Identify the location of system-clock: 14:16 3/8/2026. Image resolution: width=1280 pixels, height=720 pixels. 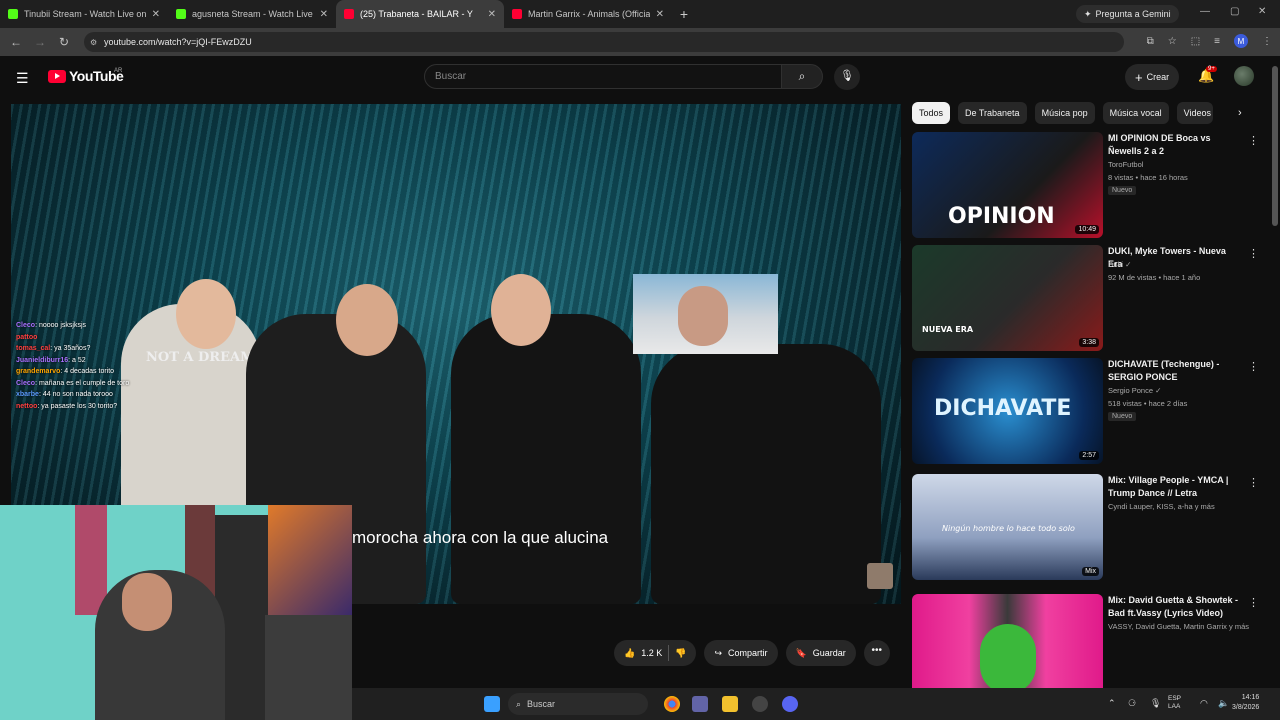
(1245, 703).